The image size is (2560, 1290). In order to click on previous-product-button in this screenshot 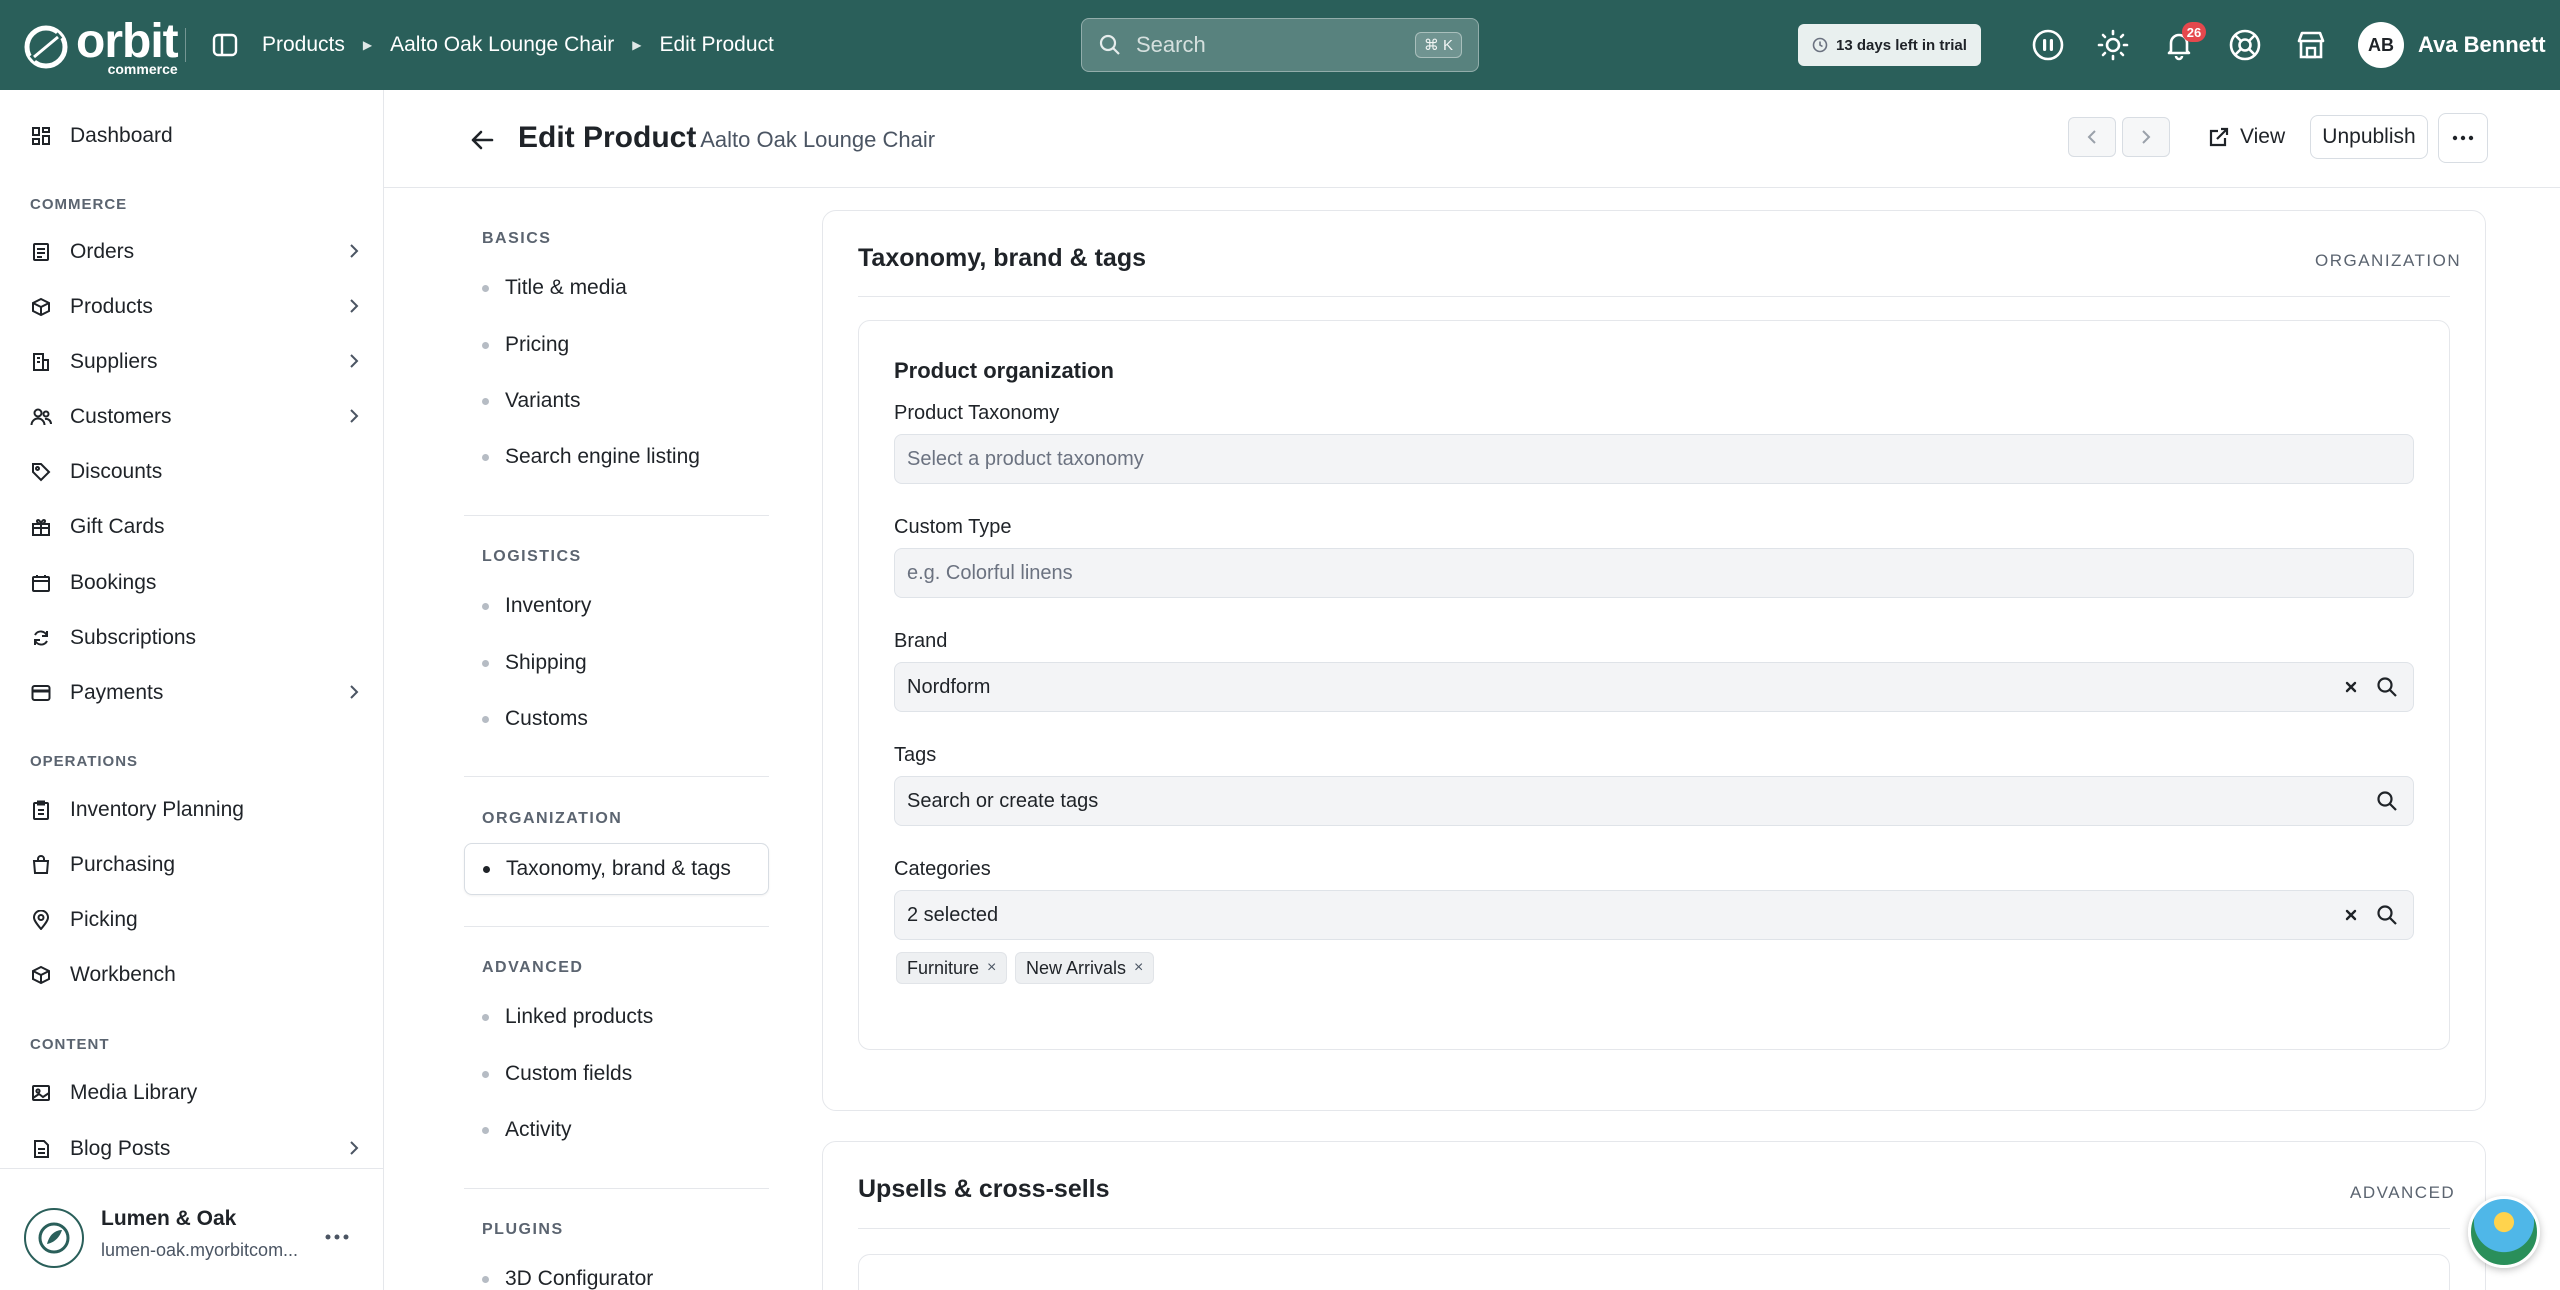, I will do `click(2092, 137)`.